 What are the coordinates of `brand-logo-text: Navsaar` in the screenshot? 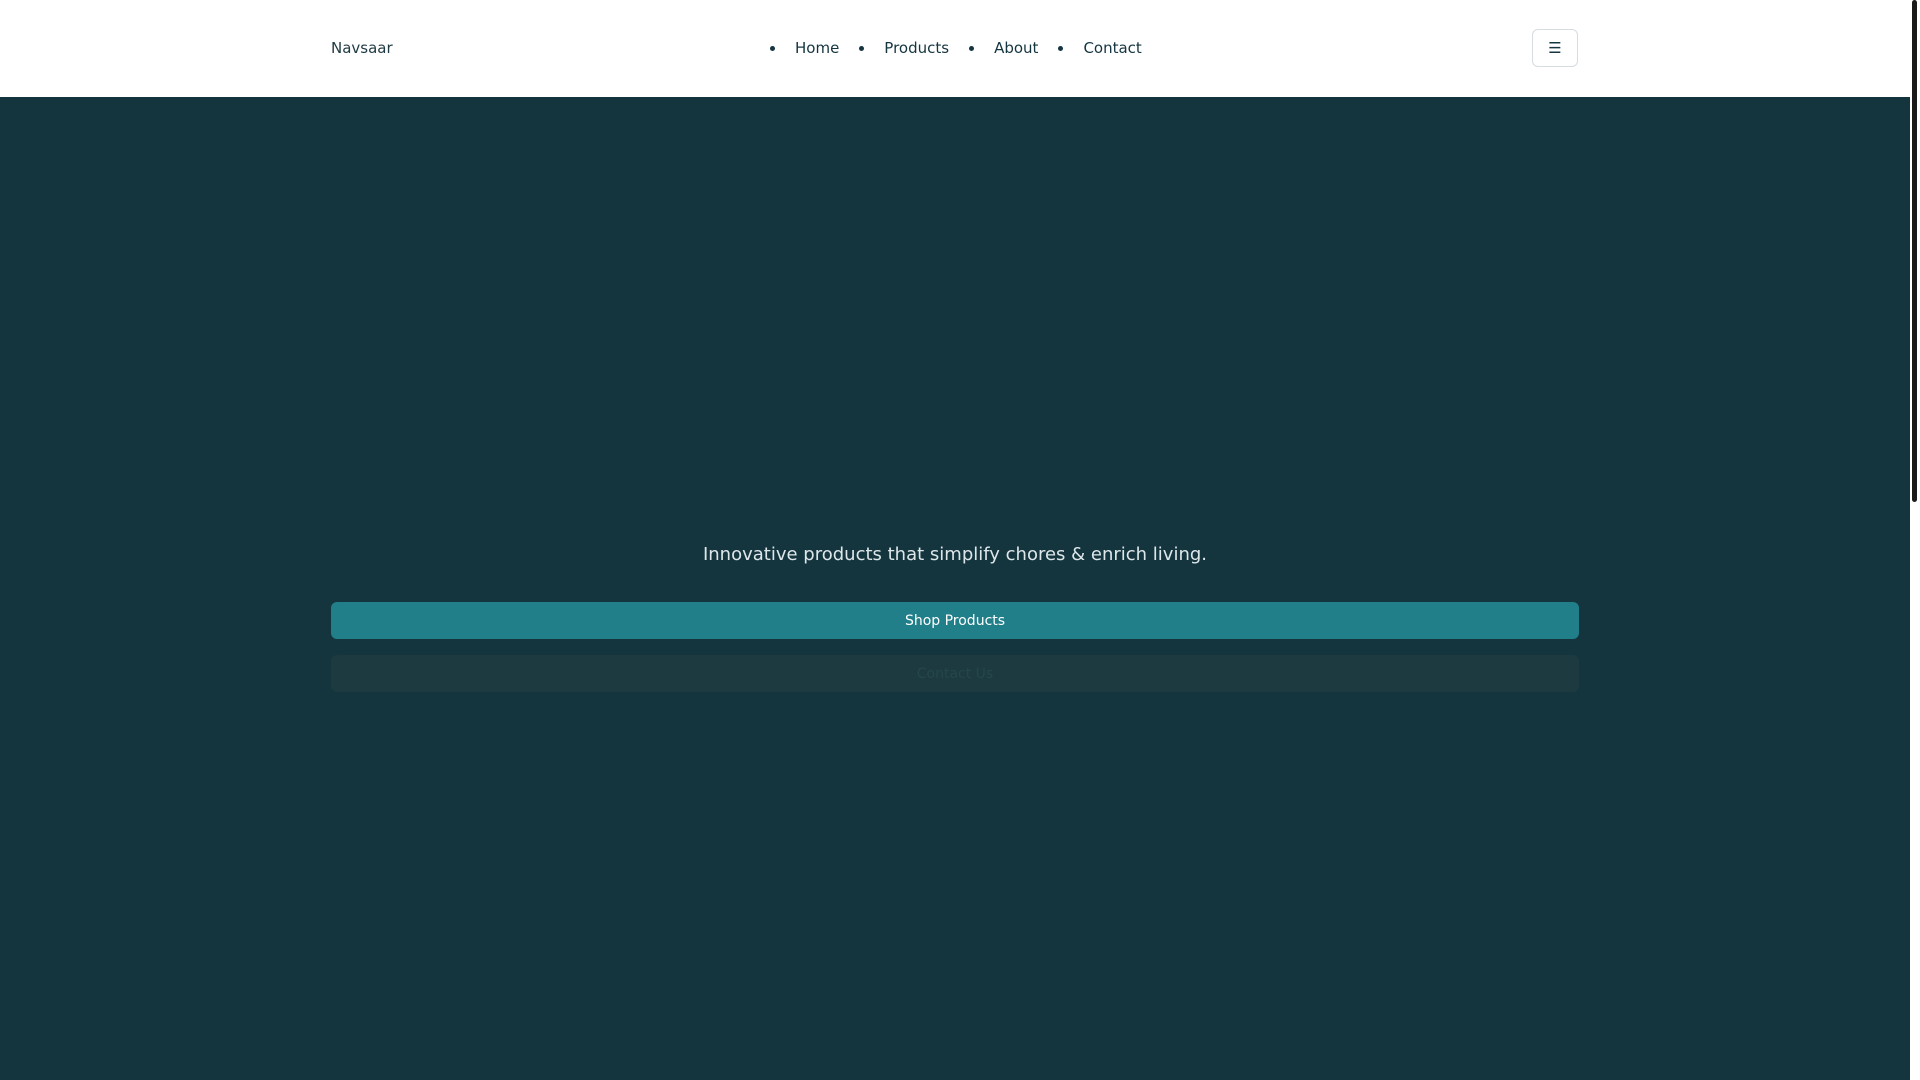 It's located at (362, 48).